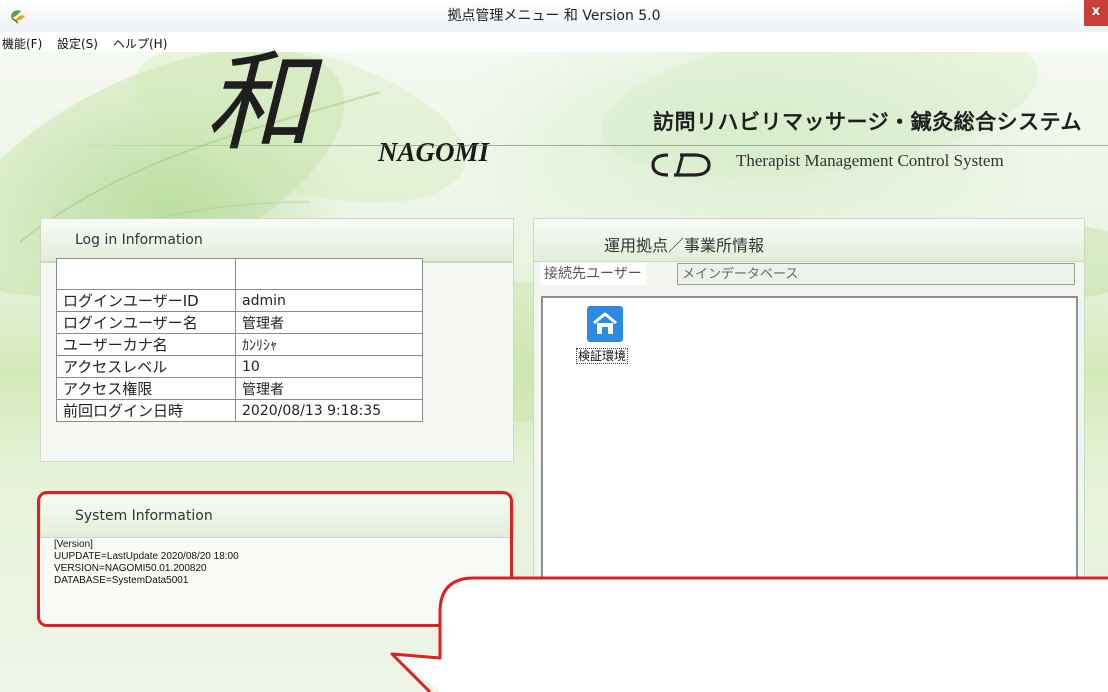  What do you see at coordinates (22, 43) in the screenshot?
I see `menu-function: 機能(F)` at bounding box center [22, 43].